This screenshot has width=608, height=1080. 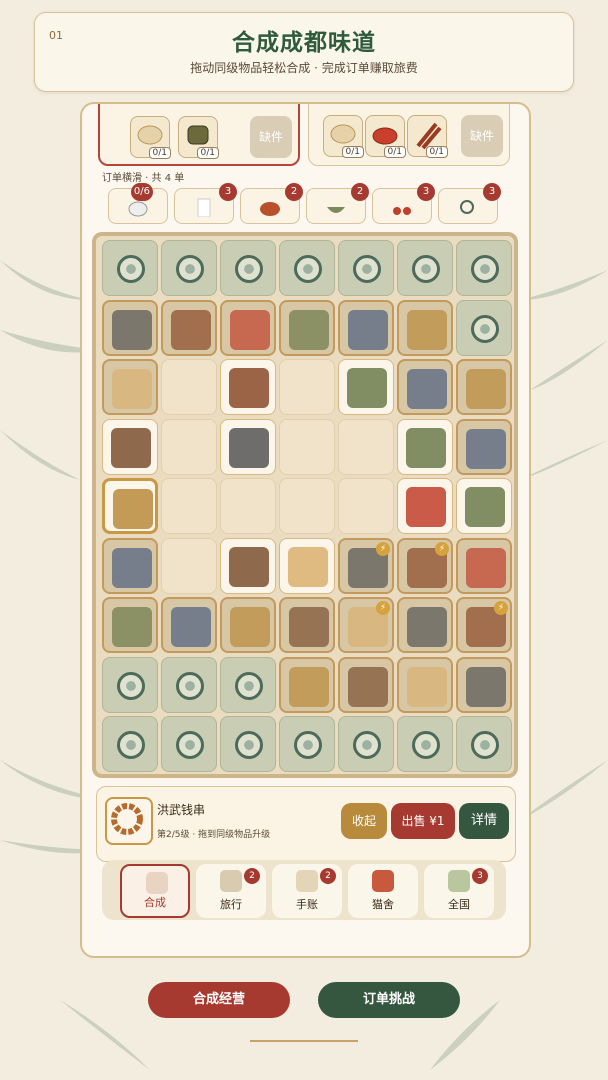 What do you see at coordinates (402, 211) in the screenshot?
I see `scissors-icon` at bounding box center [402, 211].